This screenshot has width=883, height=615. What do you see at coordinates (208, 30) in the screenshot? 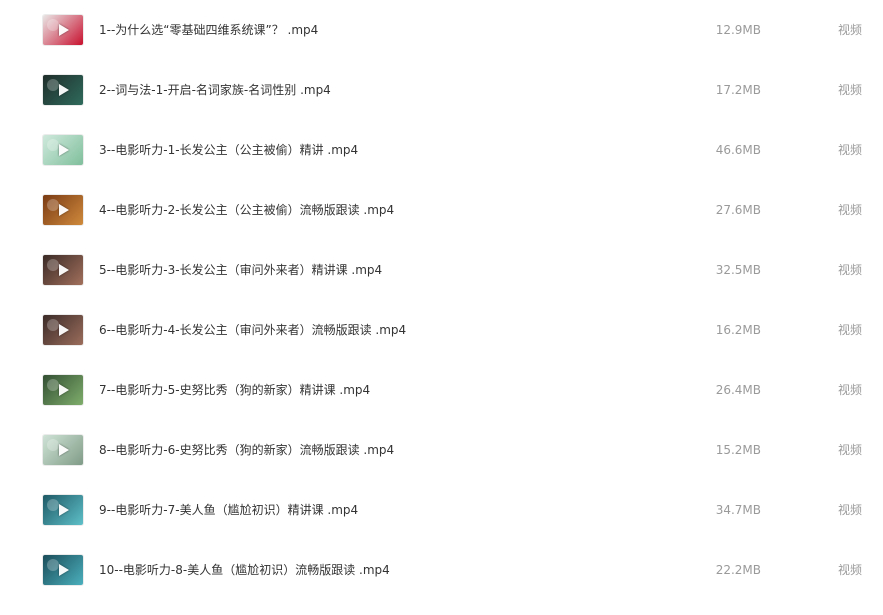
I see `file-name: 1--为什么选“零基础四维系统课”？ .mp4` at bounding box center [208, 30].